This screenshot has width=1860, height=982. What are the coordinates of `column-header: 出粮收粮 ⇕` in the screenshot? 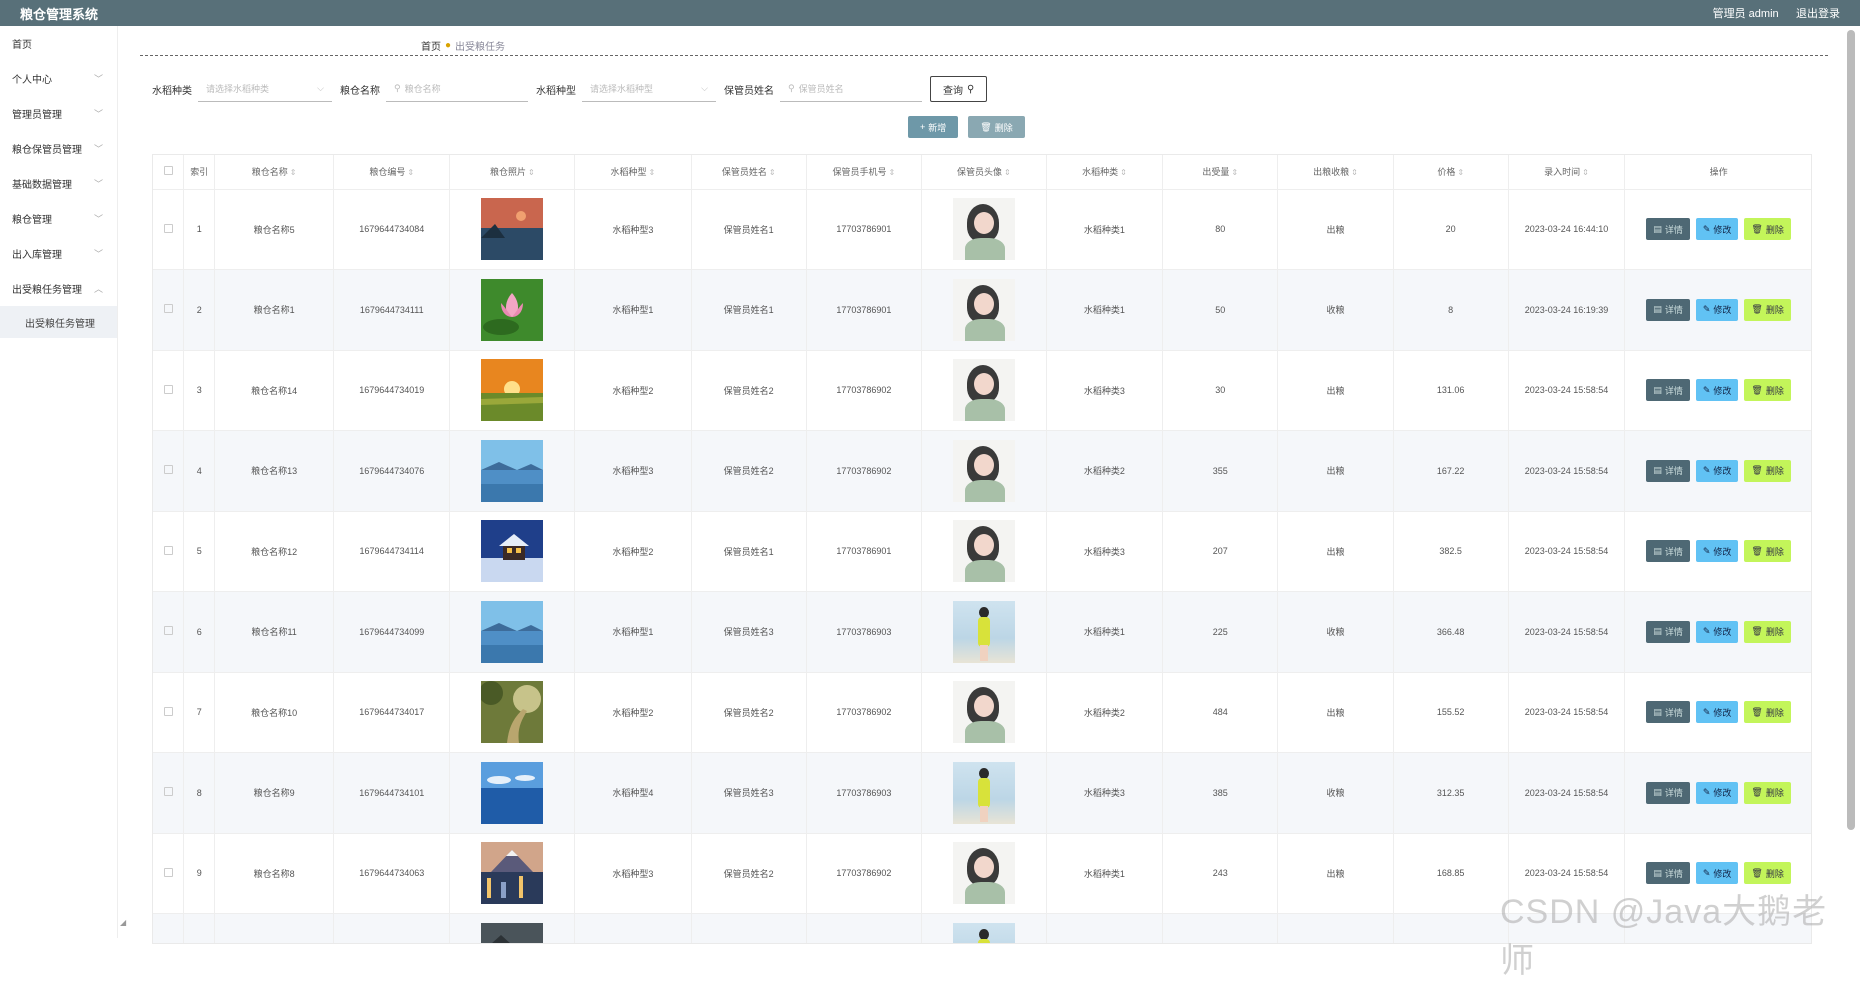 It's located at (1335, 172).